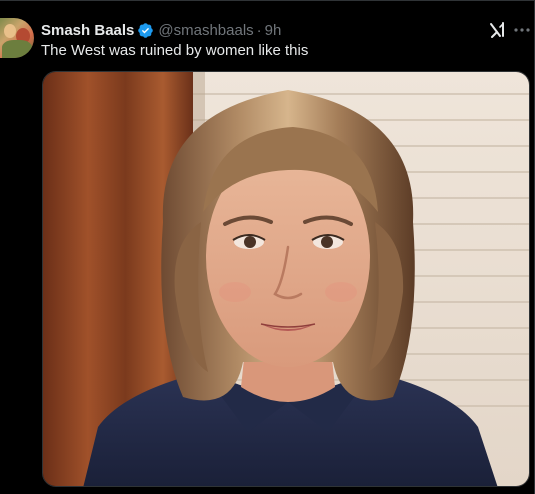  I want to click on timestamp: 9h, so click(273, 30).